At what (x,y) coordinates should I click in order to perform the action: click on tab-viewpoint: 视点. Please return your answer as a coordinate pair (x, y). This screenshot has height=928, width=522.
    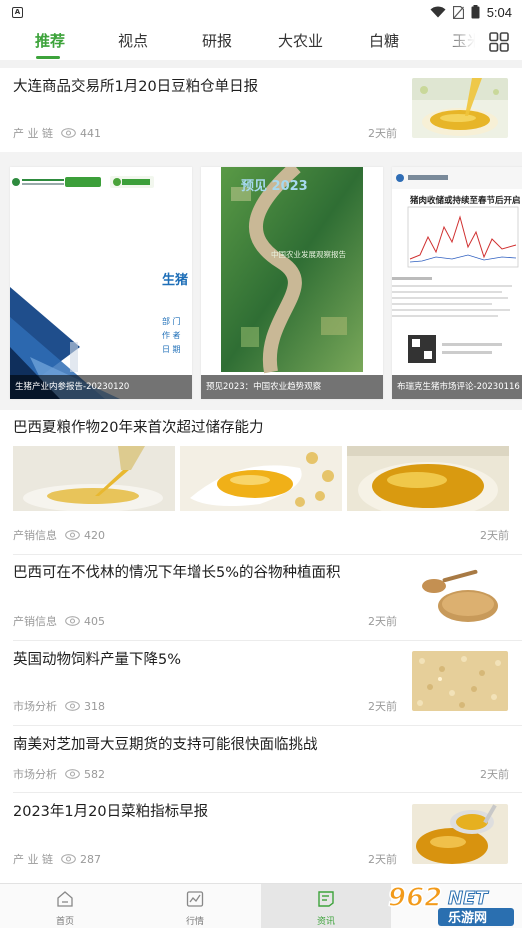
    Looking at the image, I should click on (133, 41).